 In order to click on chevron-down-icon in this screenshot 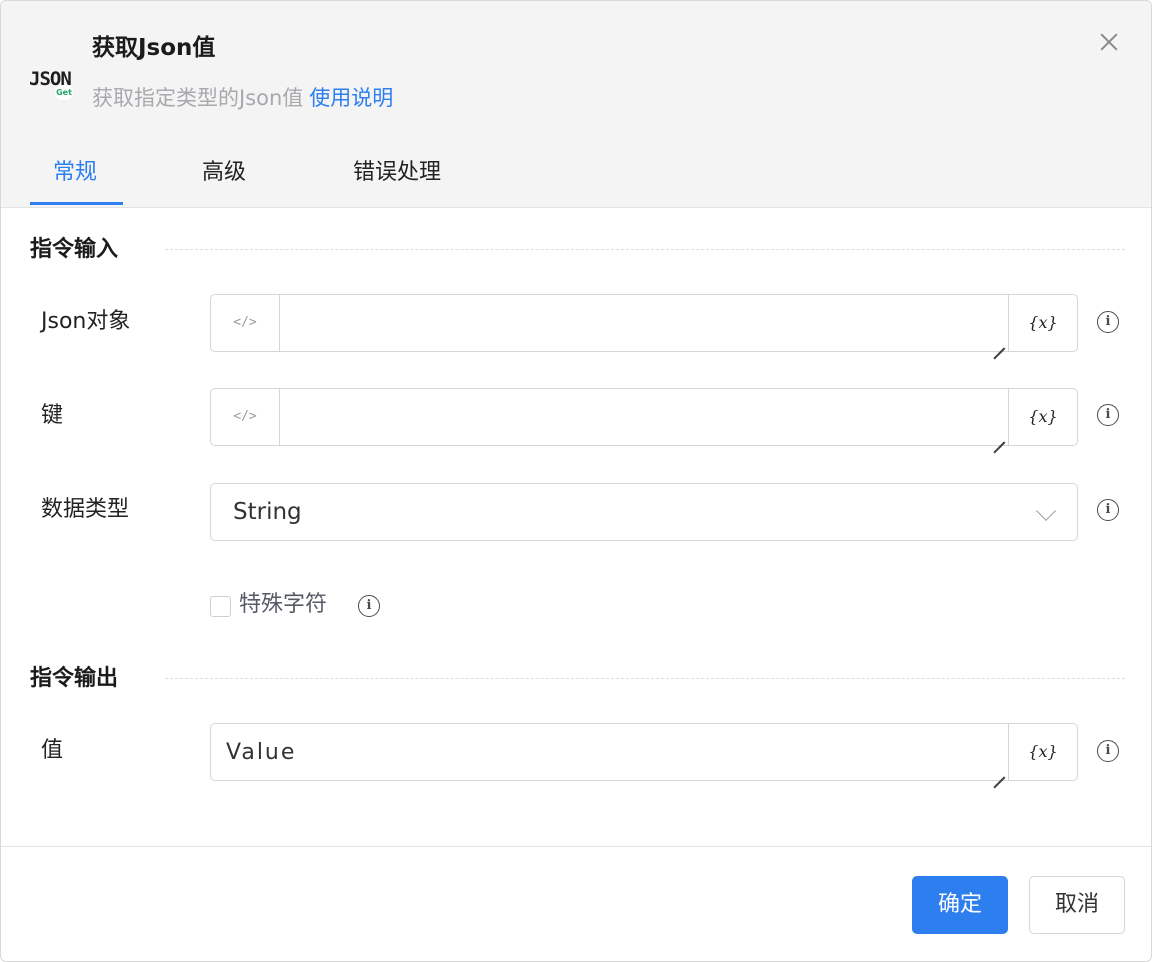, I will do `click(1046, 511)`.